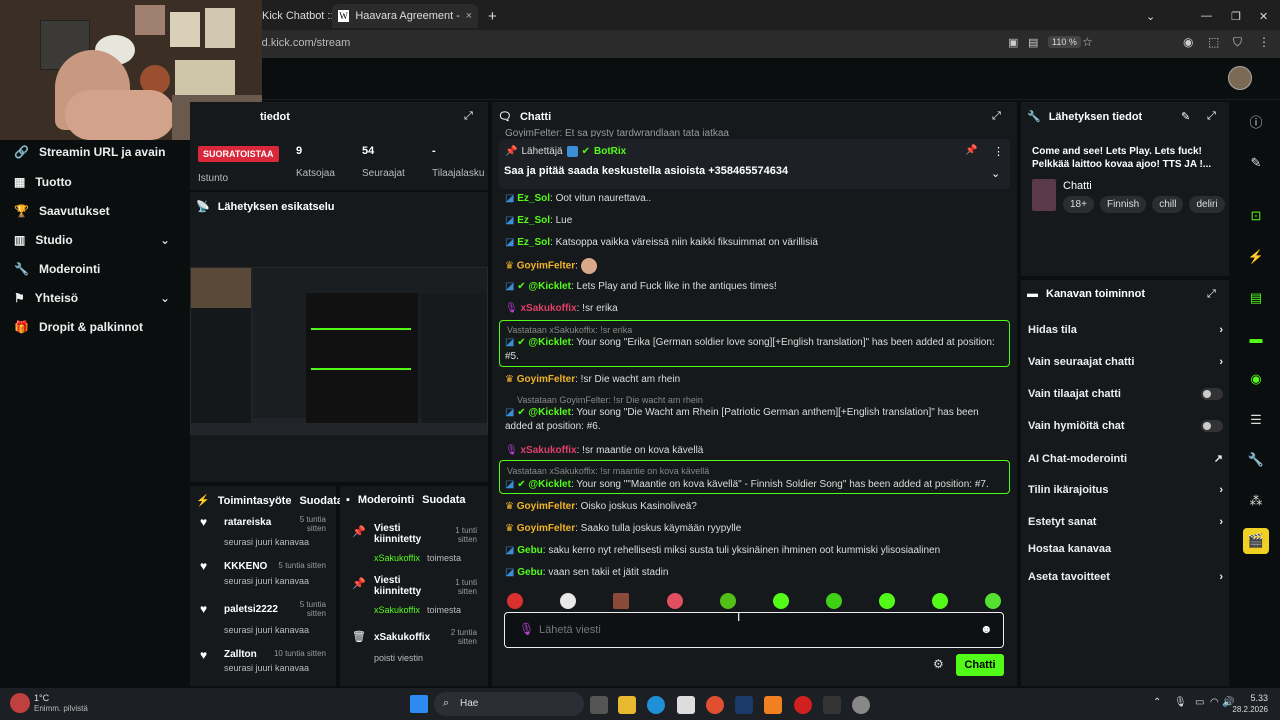 The height and width of the screenshot is (720, 1280). I want to click on activity-user: ratareiska, so click(247, 522).